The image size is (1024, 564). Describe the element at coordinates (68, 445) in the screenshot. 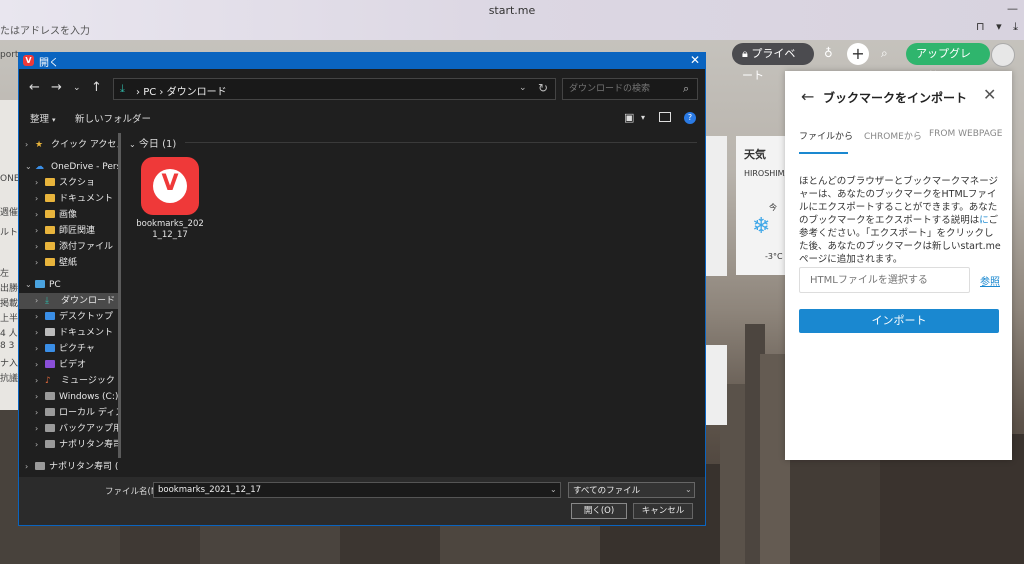

I see `nav-tree-item: › ナポリタン寿司 (I` at that location.